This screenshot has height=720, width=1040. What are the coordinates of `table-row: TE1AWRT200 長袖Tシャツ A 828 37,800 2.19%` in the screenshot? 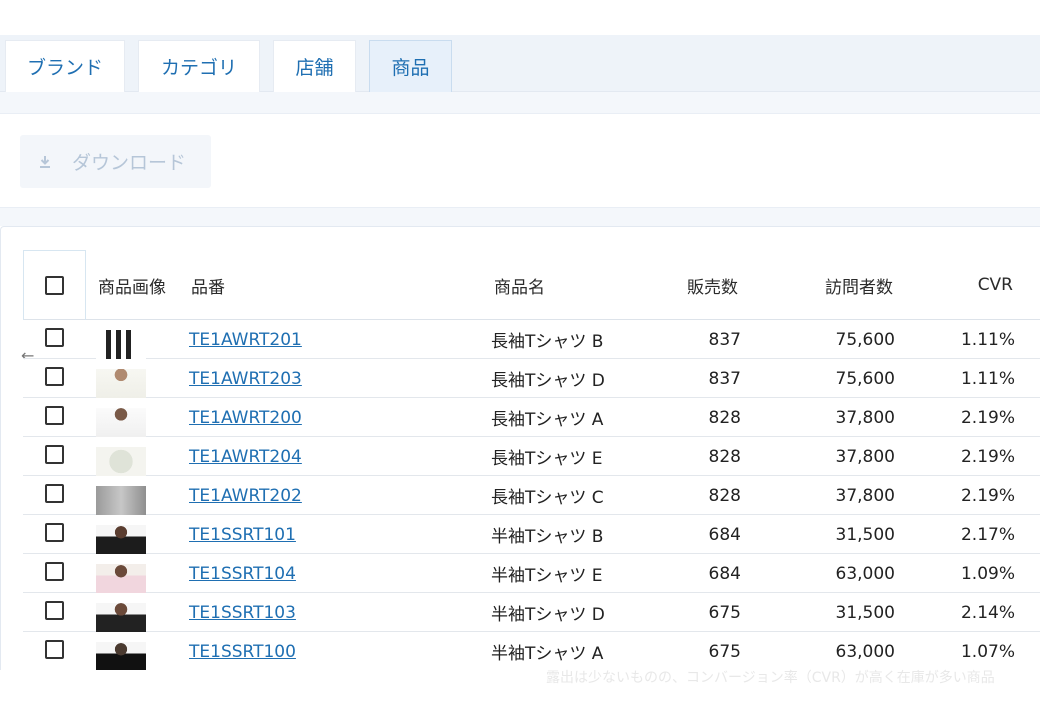 It's located at (531, 417).